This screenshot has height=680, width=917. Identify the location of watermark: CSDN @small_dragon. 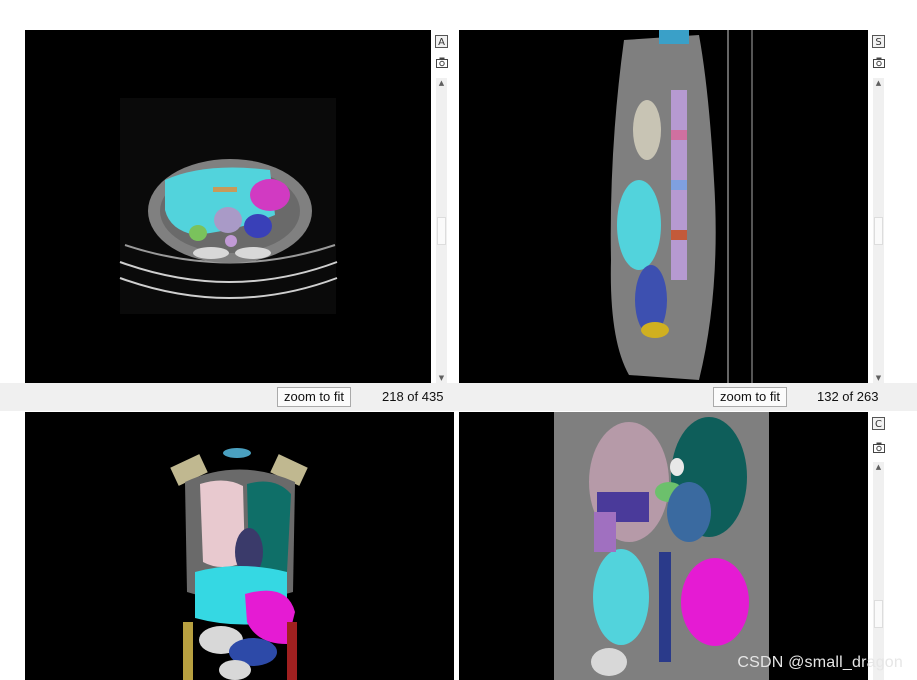
(820, 662).